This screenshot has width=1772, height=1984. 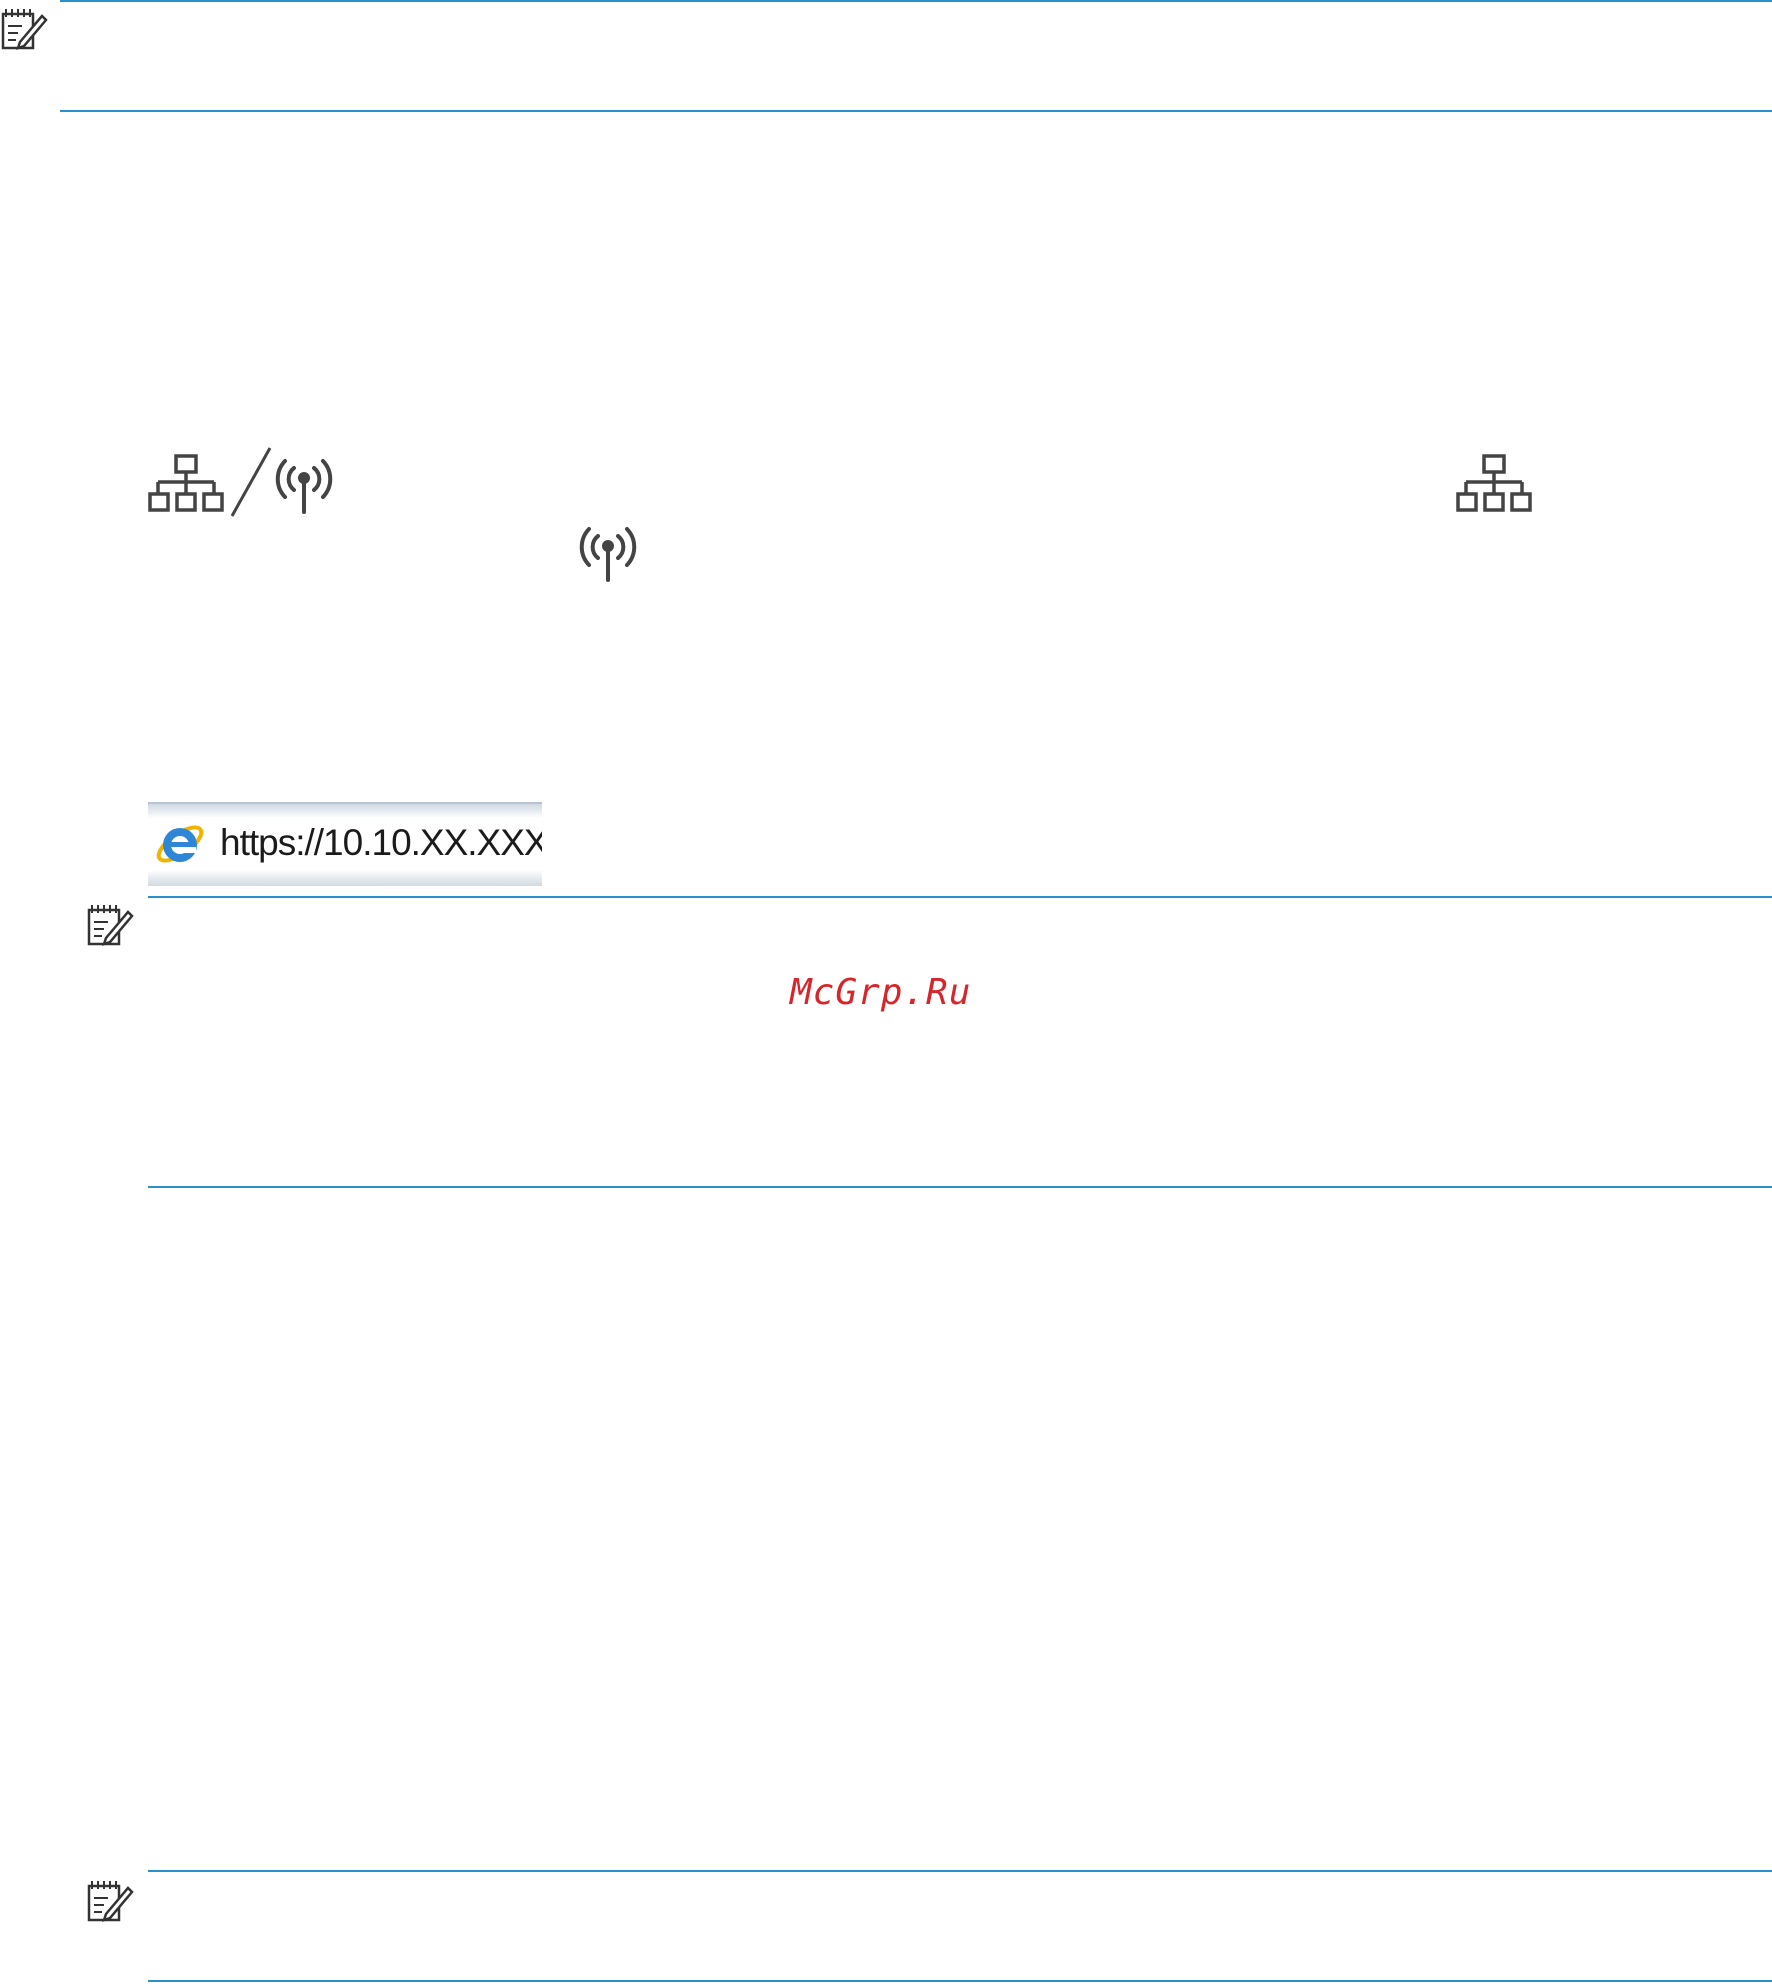 What do you see at coordinates (381, 842) in the screenshot?
I see `address-url-text: https://10.10.XX.XXX/` at bounding box center [381, 842].